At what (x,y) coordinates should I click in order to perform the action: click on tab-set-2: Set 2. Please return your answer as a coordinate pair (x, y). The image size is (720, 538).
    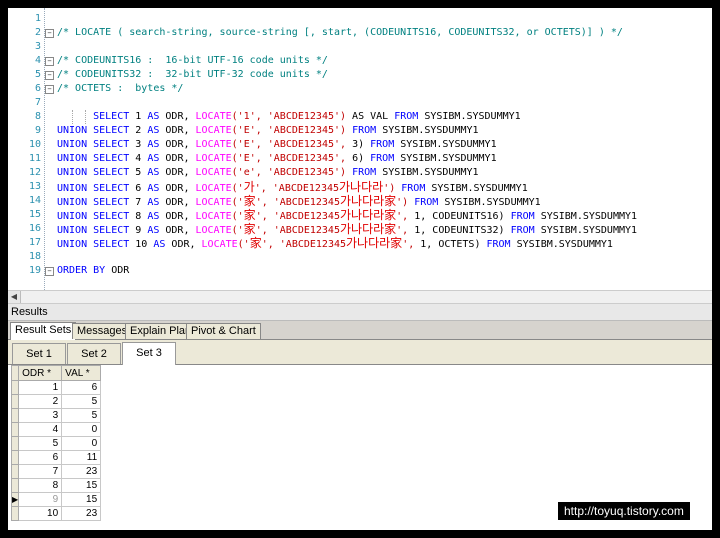
    Looking at the image, I should click on (94, 353).